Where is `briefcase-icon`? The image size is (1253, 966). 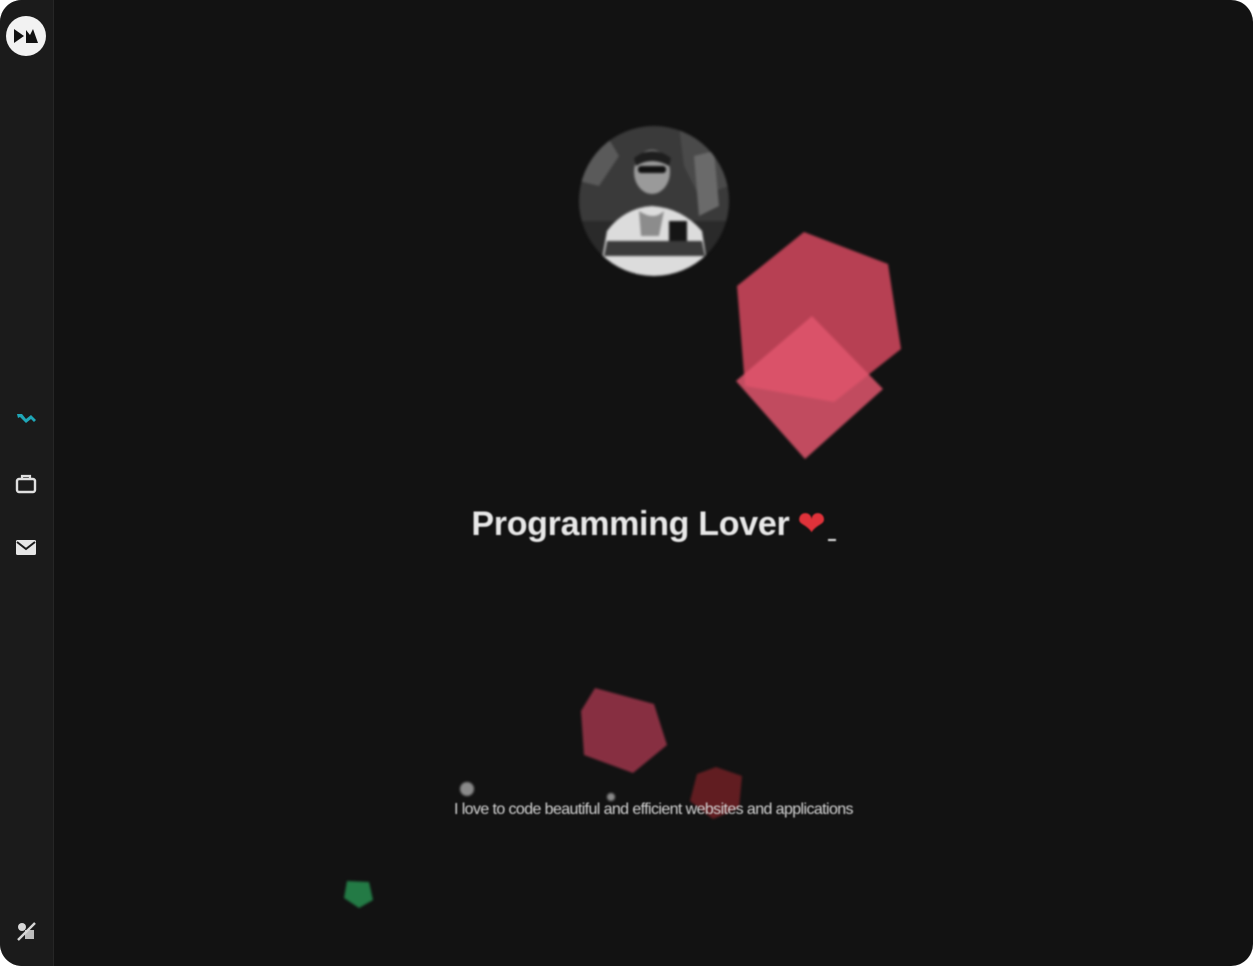 briefcase-icon is located at coordinates (26, 484).